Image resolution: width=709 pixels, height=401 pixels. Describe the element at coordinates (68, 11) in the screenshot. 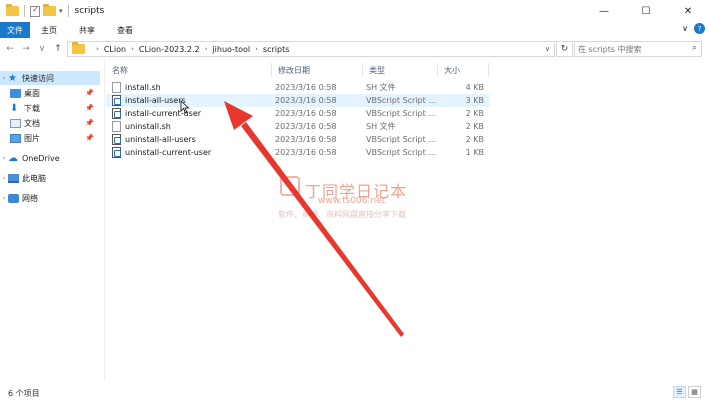

I see `toolbar-separator` at that location.